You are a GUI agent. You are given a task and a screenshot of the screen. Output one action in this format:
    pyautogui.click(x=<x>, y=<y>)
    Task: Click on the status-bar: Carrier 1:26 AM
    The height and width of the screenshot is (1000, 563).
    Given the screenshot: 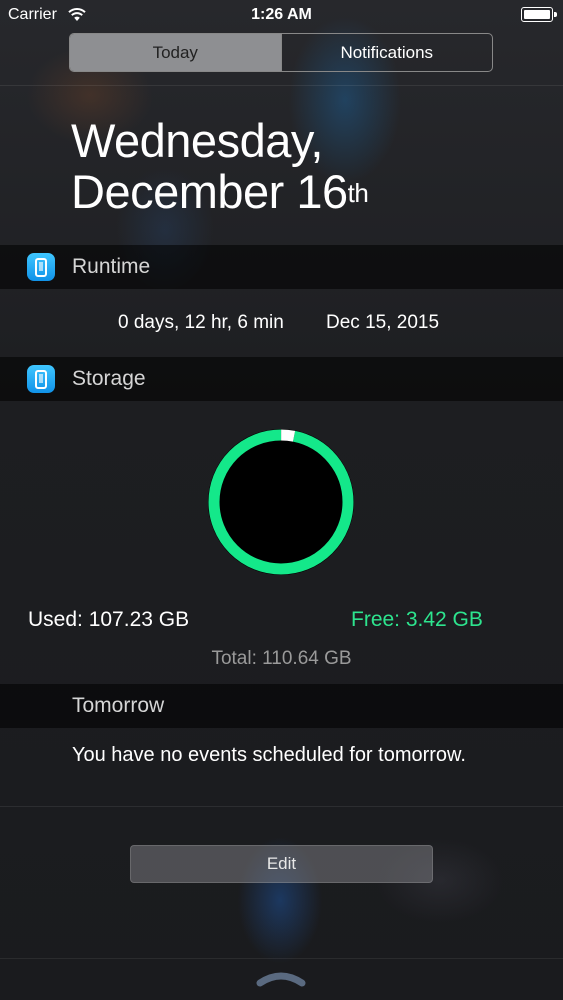 What is the action you would take?
    pyautogui.click(x=281, y=15)
    